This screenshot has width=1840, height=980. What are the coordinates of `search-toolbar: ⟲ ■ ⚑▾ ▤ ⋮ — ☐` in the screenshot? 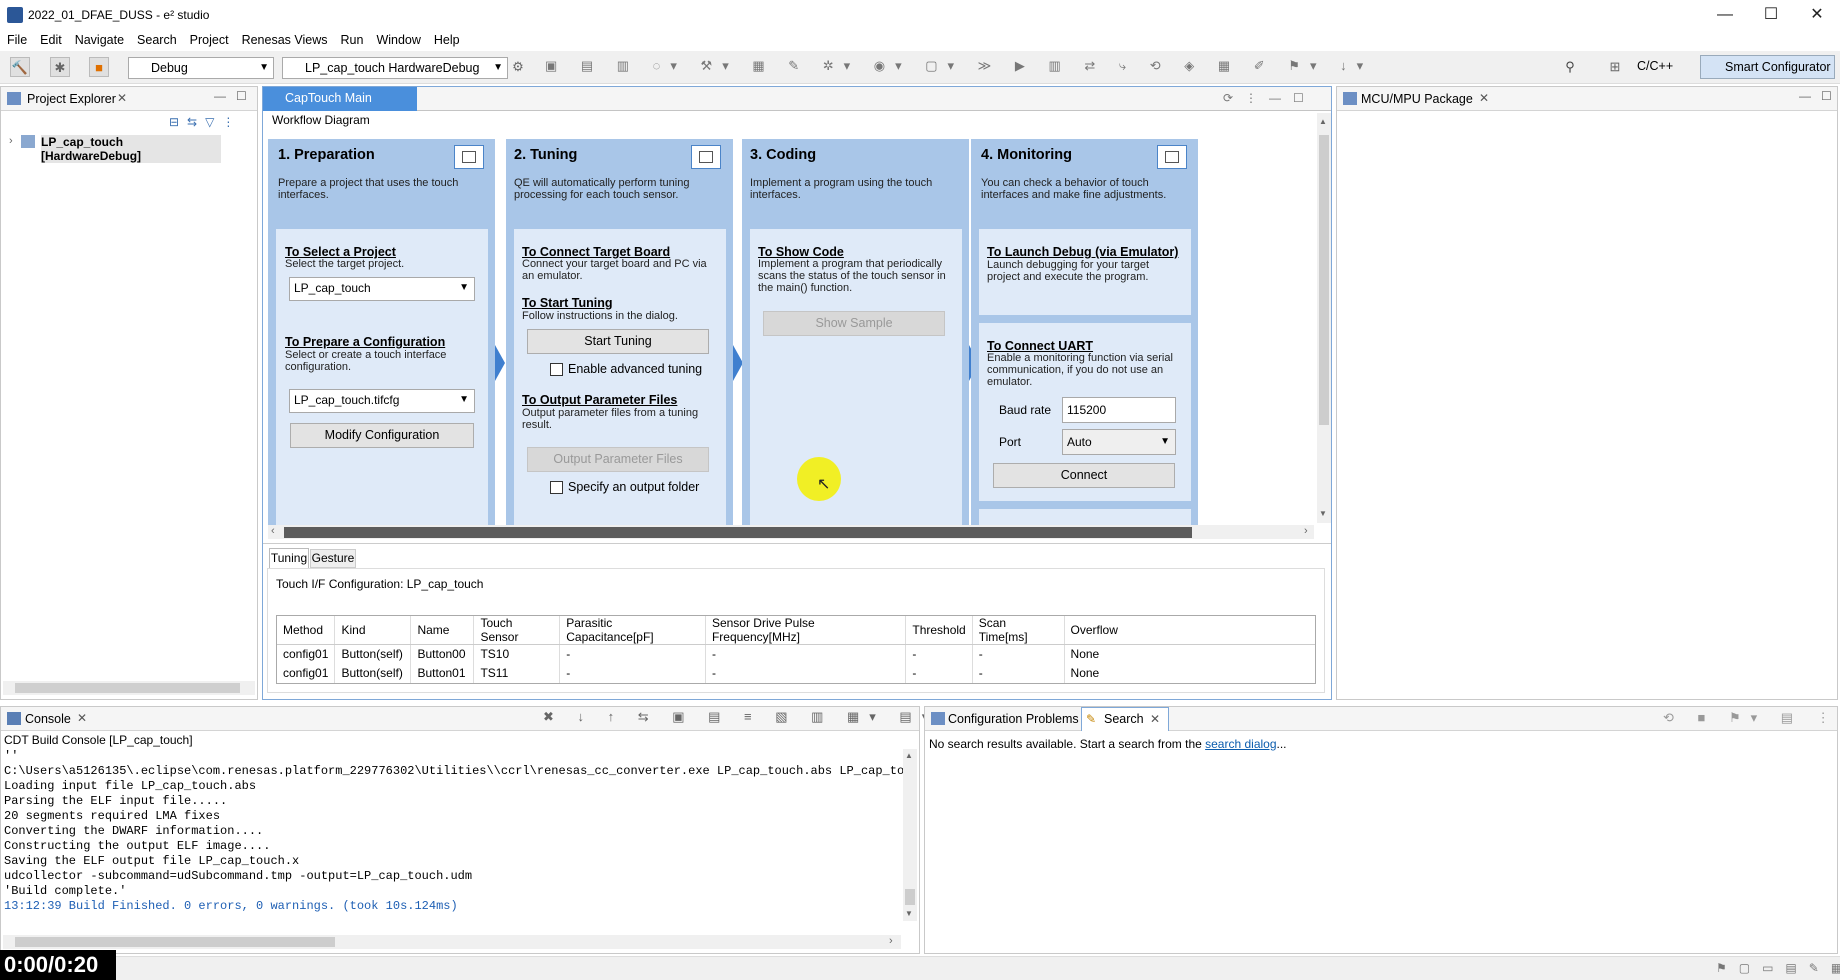 It's located at (1751, 718).